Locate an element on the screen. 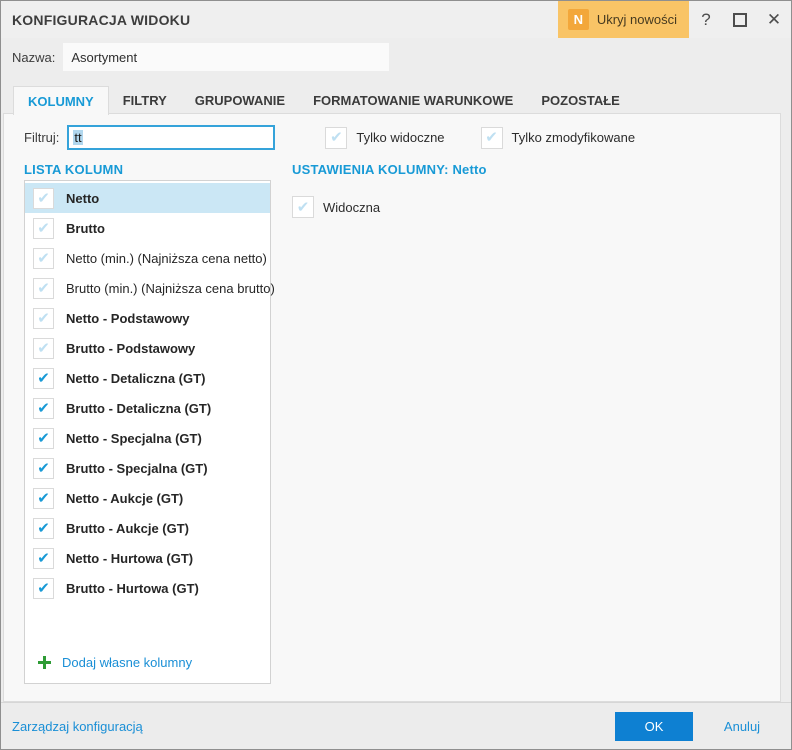  column-list-item: Brutto - Aukcje (GT) is located at coordinates (147, 528).